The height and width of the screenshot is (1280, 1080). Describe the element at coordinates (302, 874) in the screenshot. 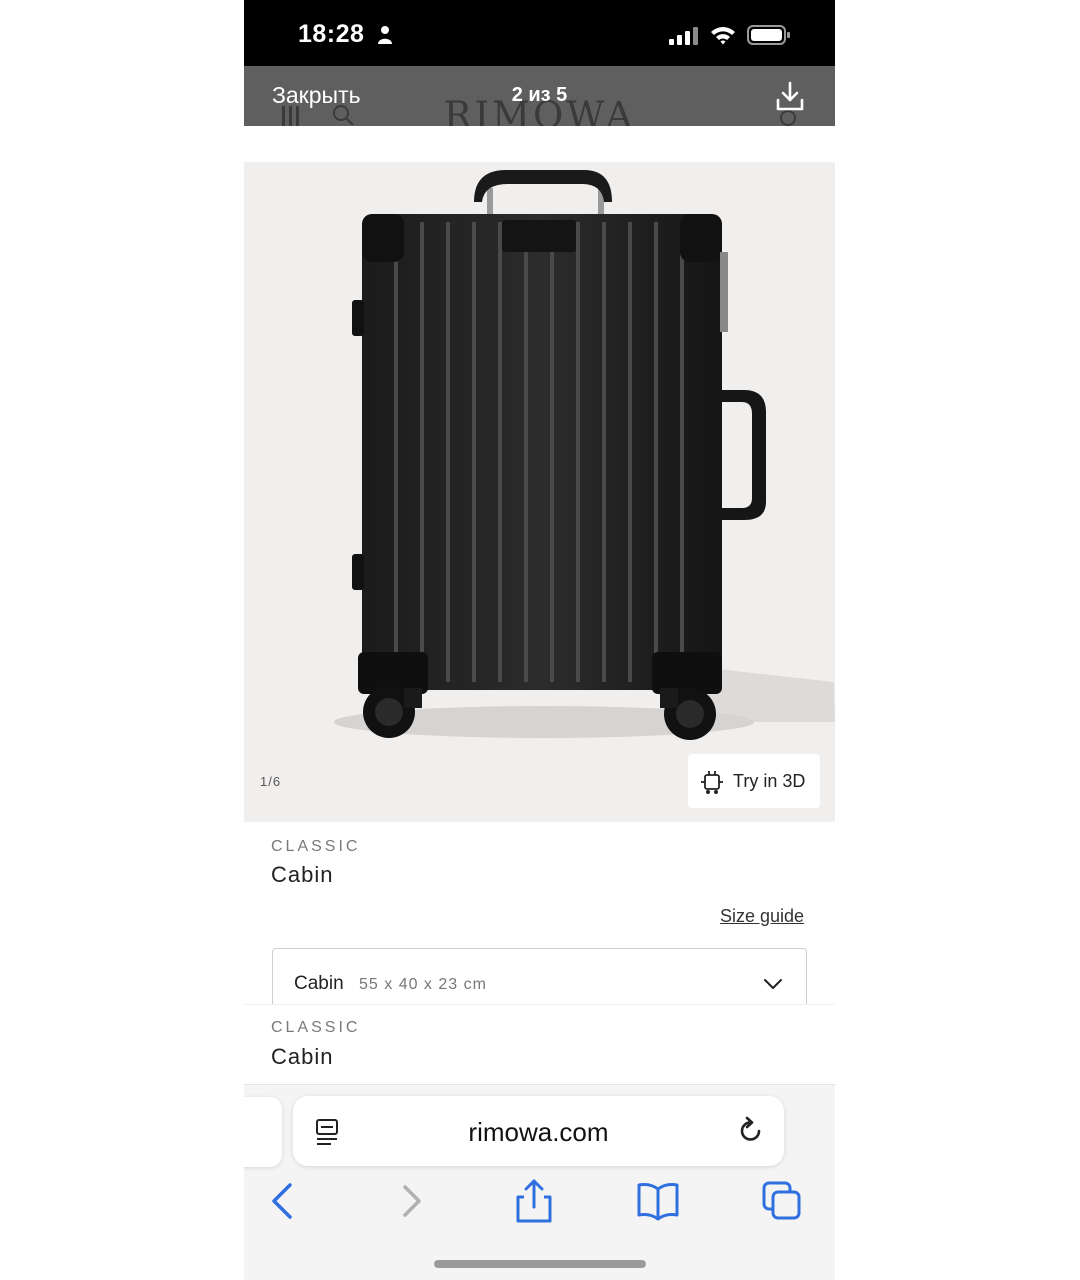

I see `product-title: Cabin` at that location.